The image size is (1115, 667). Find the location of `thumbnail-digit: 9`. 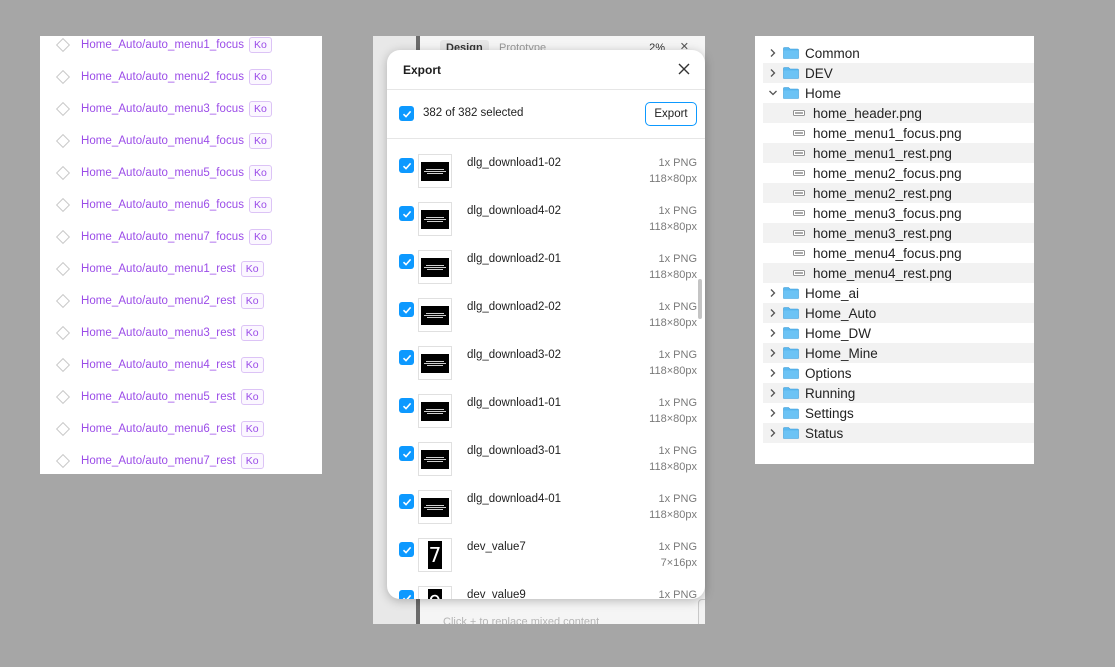

thumbnail-digit: 9 is located at coordinates (435, 594).